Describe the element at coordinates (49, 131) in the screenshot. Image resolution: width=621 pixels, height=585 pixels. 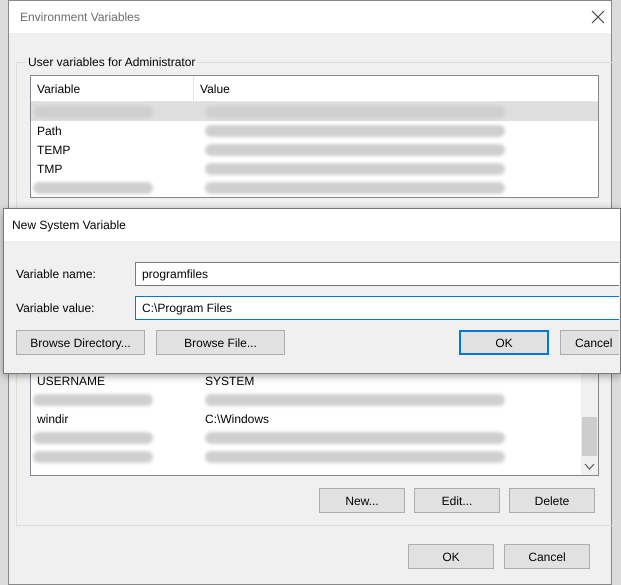
I see `table-cell: Path` at that location.